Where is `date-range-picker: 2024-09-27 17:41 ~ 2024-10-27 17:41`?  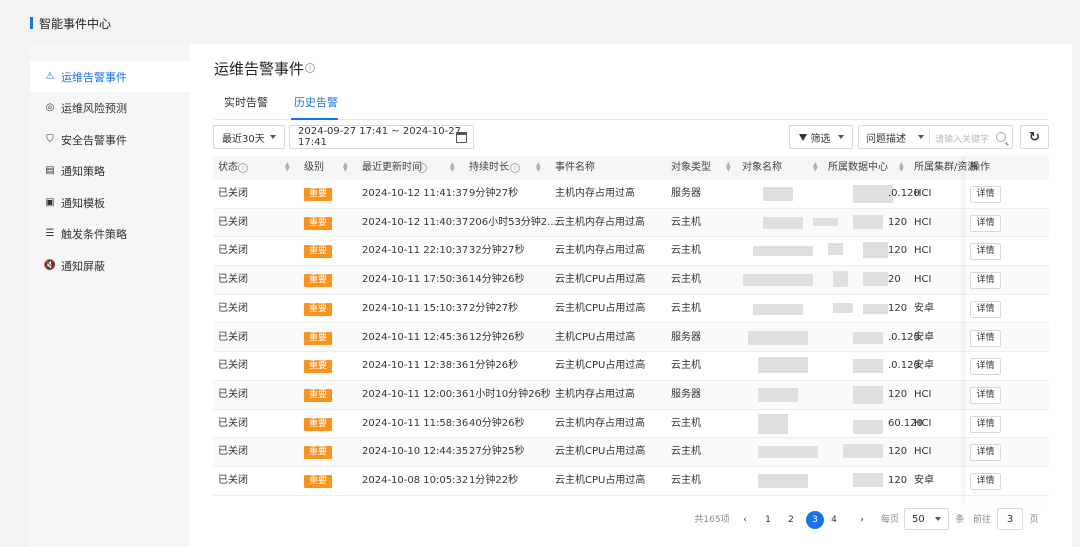 date-range-picker: 2024-09-27 17:41 ~ 2024-10-27 17:41 is located at coordinates (381, 137).